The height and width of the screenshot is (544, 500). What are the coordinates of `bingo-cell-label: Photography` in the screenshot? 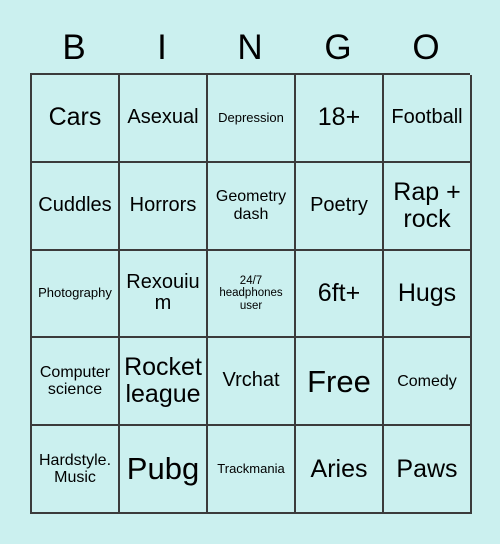 It's located at (75, 293).